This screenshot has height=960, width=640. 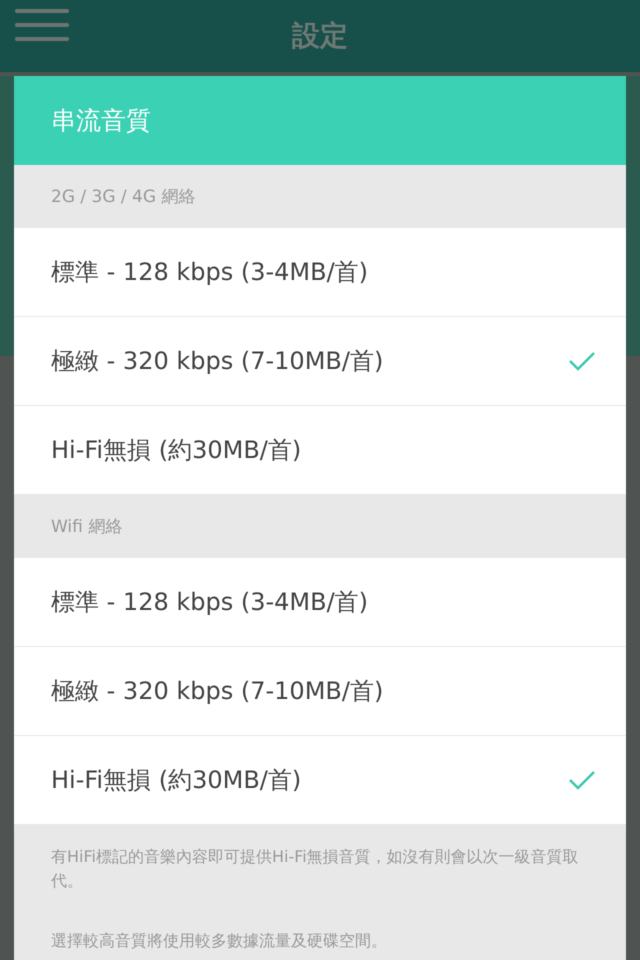 What do you see at coordinates (320, 36) in the screenshot?
I see `app-bar-title: 設定` at bounding box center [320, 36].